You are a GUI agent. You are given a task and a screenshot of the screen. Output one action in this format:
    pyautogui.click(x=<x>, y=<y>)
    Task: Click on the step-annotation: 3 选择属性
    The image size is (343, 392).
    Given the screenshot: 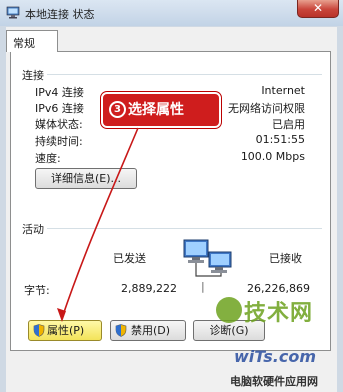 What is the action you would take?
    pyautogui.click(x=161, y=110)
    